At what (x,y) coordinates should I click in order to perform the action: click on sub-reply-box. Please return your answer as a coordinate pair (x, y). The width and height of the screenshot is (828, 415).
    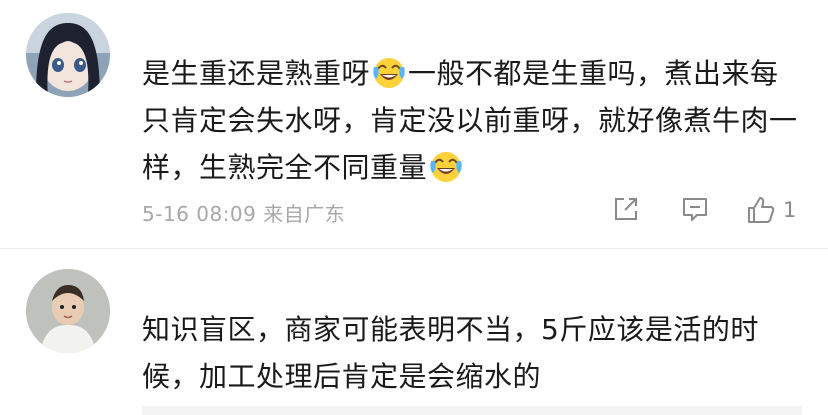
    Looking at the image, I should click on (472, 410).